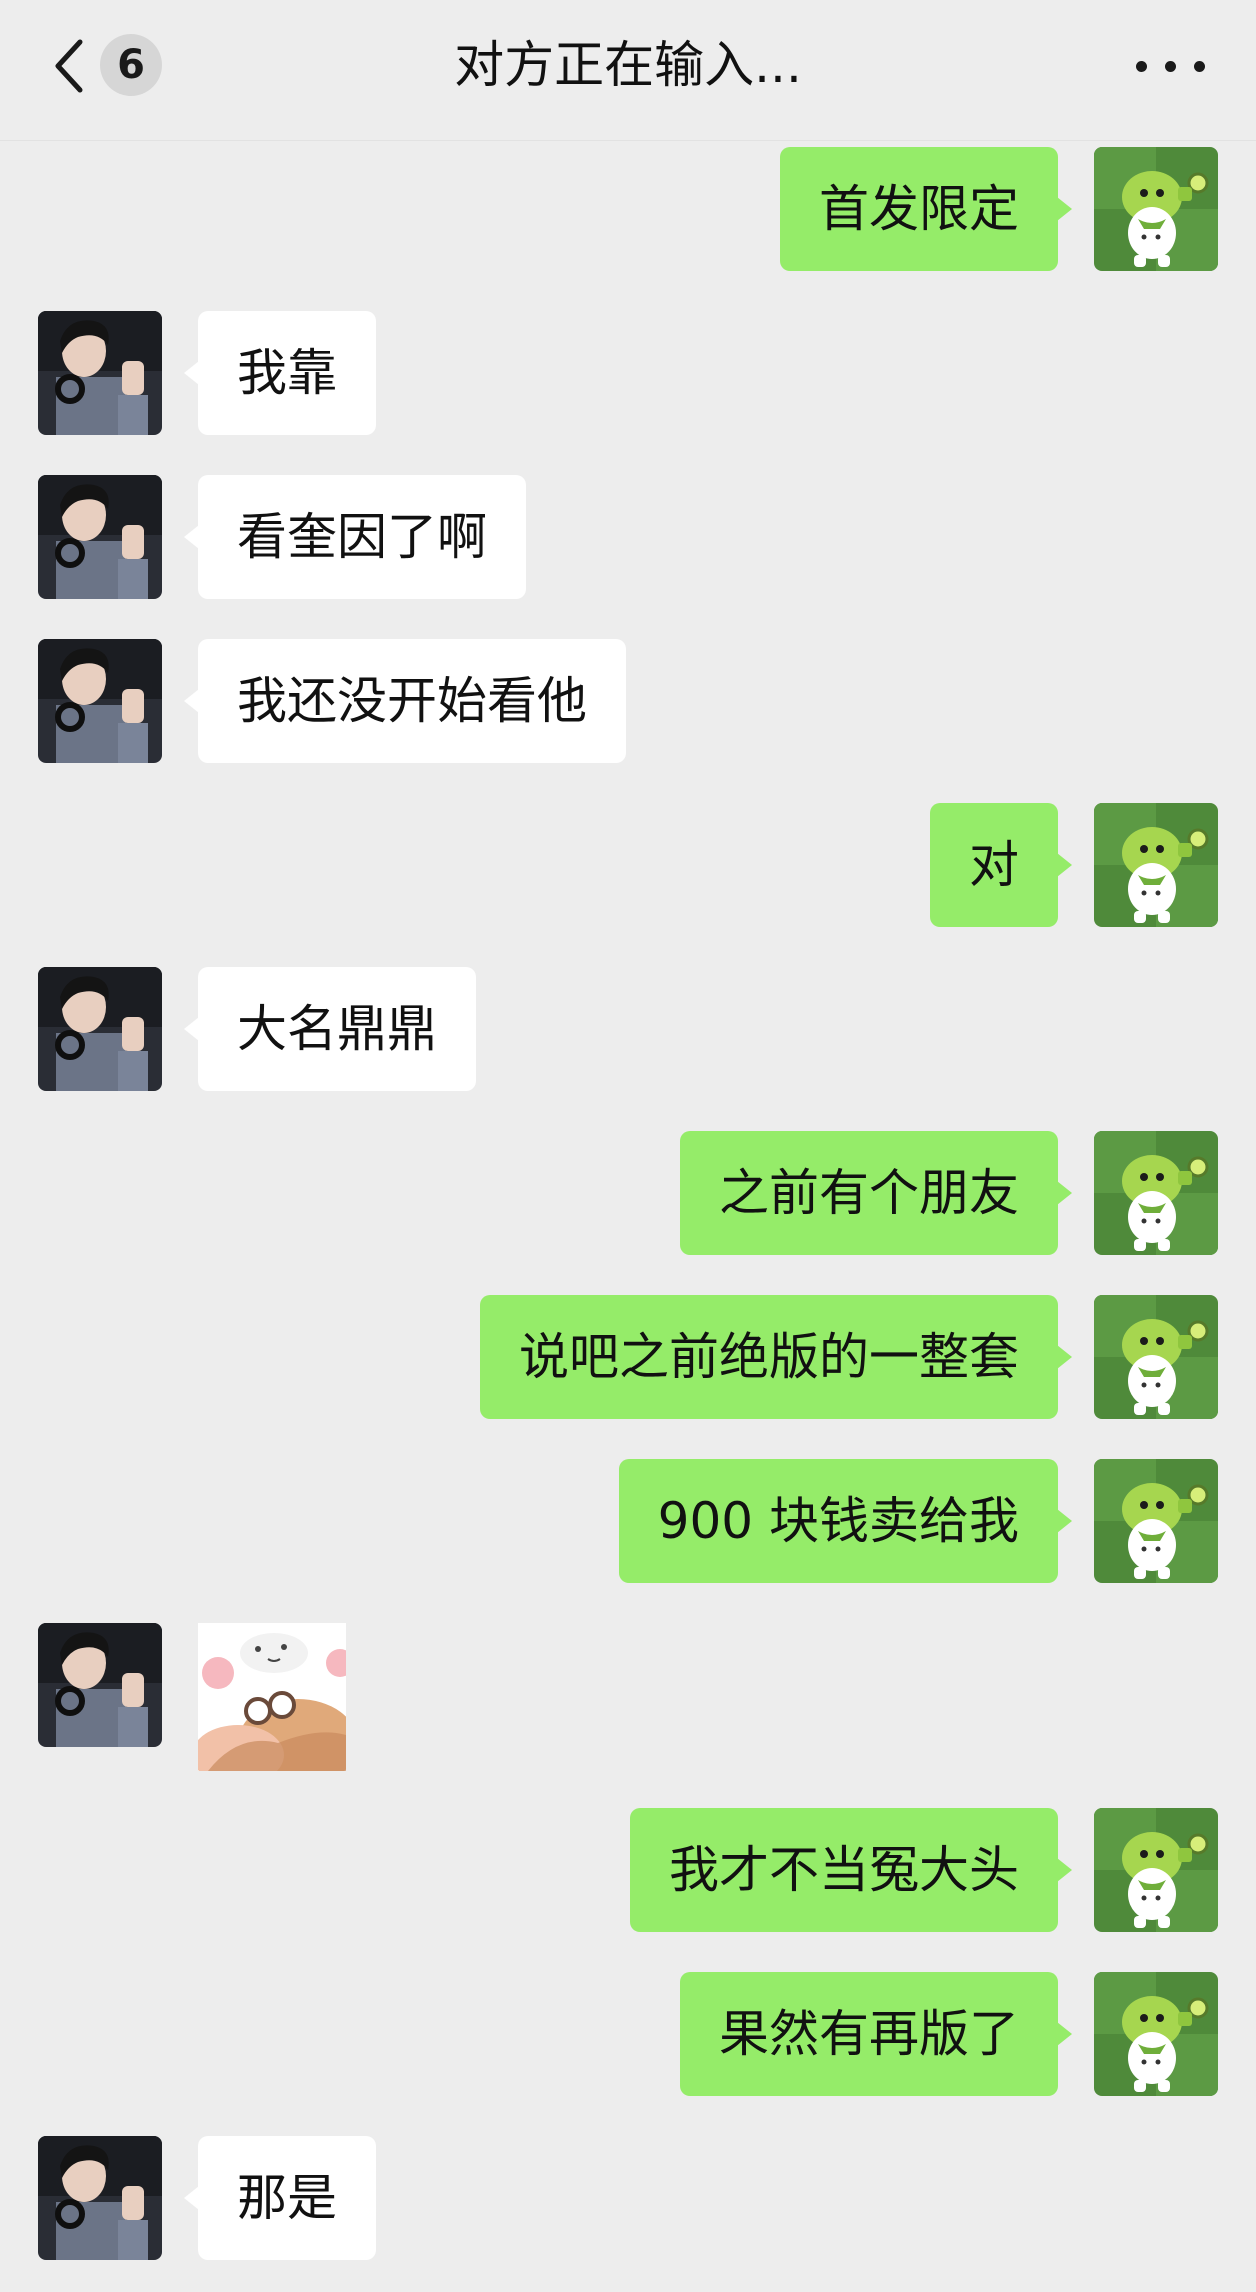 This screenshot has height=2292, width=1256. I want to click on received-message: 我靠, so click(628, 373).